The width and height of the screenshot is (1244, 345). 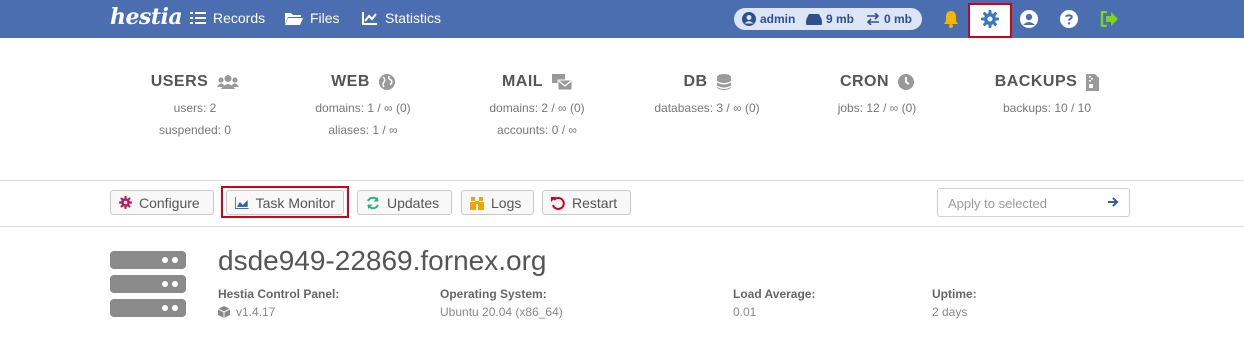 What do you see at coordinates (179, 81) in the screenshot?
I see `stat-users-title: USERS` at bounding box center [179, 81].